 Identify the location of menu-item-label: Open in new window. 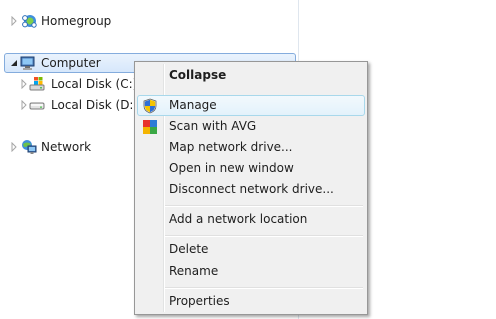
(231, 168).